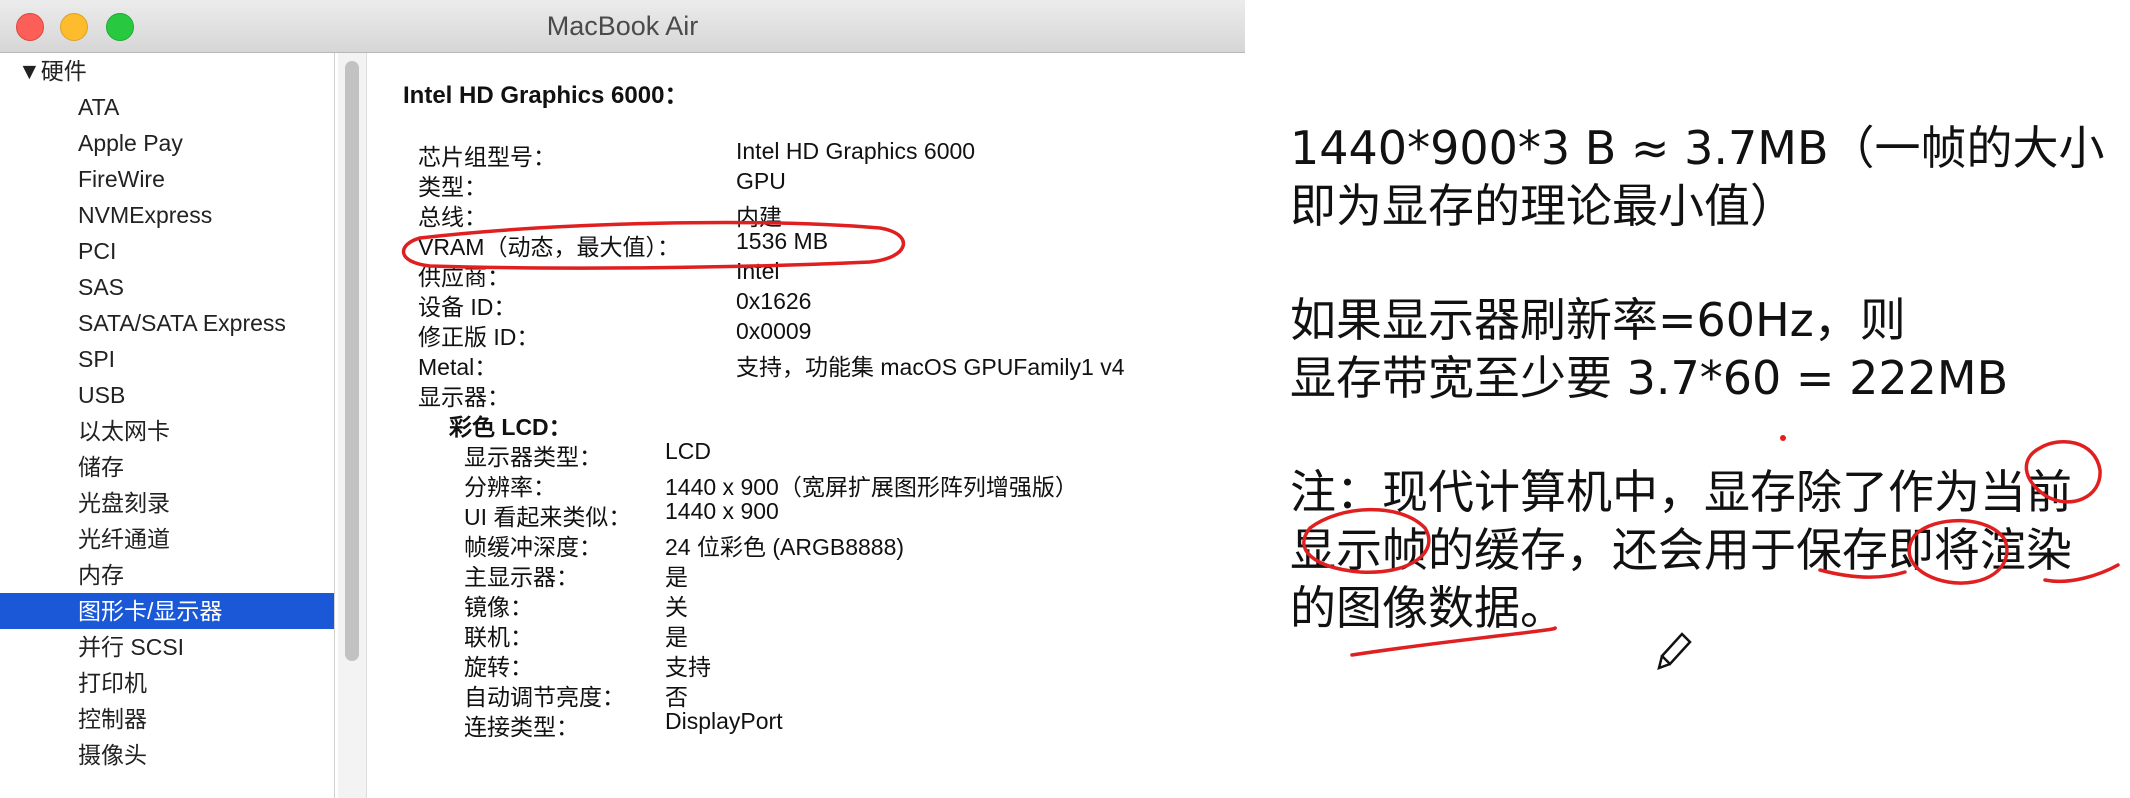 This screenshot has height=798, width=2130. I want to click on xianshizhen-circle, so click(1366, 540).